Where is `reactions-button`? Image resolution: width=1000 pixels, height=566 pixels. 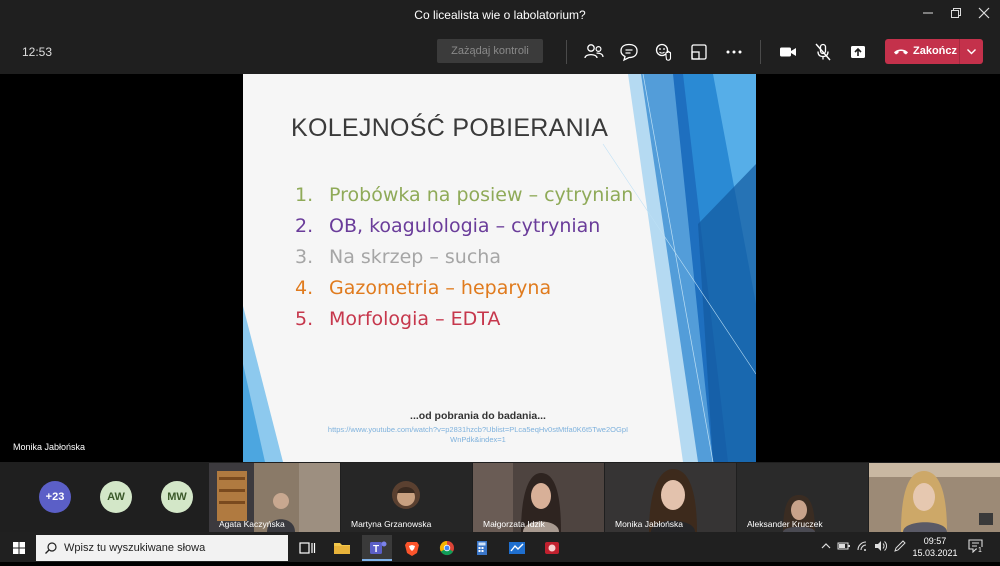 reactions-button is located at coordinates (664, 52).